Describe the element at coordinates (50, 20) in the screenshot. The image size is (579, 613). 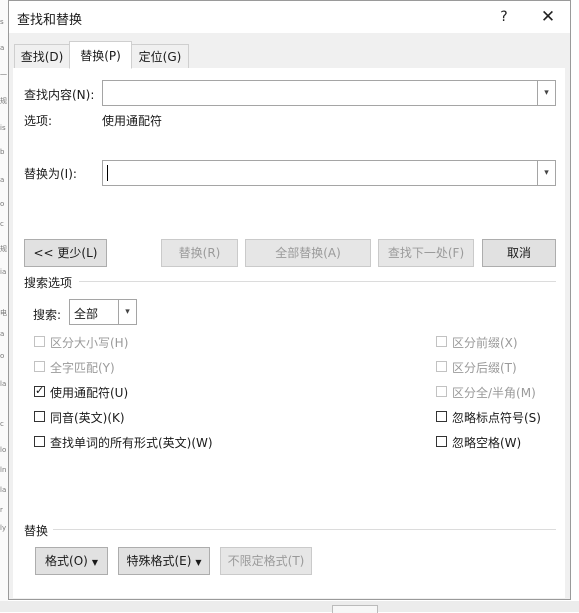
I see `dialog-title: 查找和替换` at that location.